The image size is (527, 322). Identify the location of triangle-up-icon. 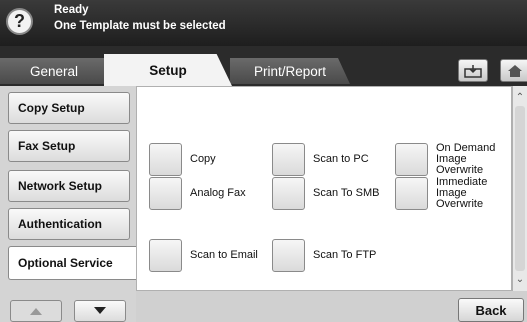
(36, 311).